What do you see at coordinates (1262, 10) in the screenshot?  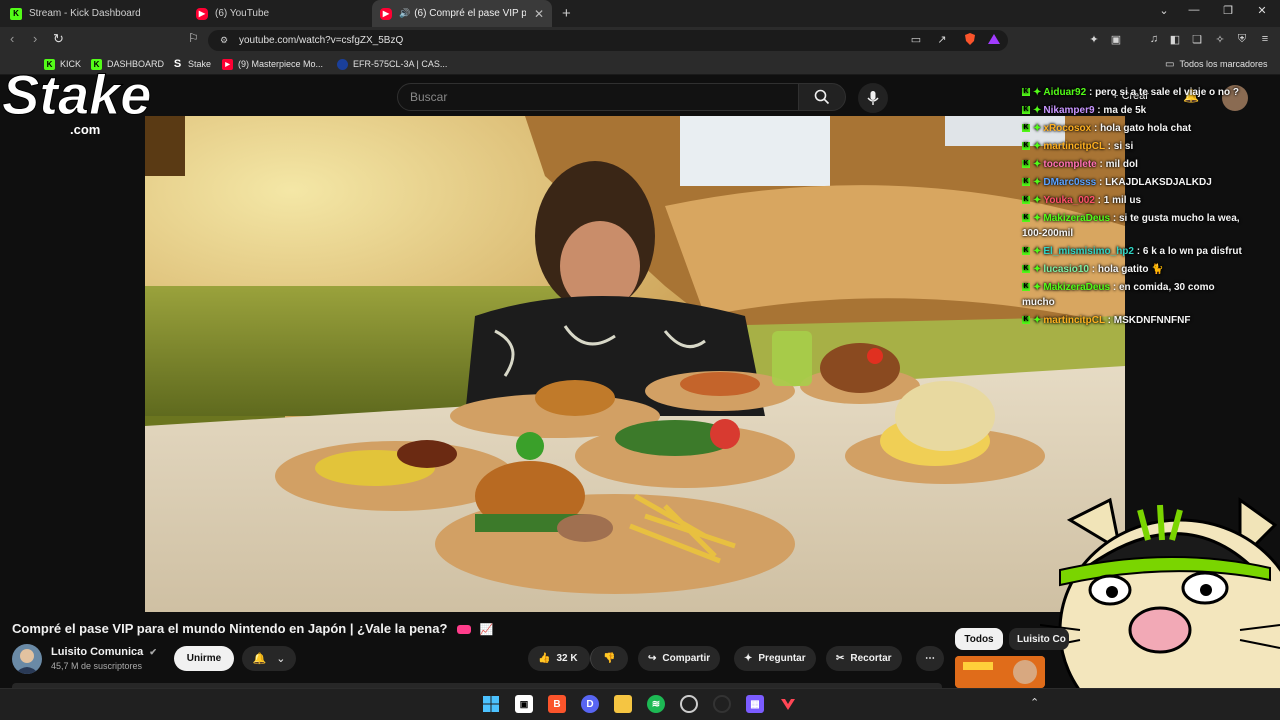 I see `close-window-icon: ✕` at bounding box center [1262, 10].